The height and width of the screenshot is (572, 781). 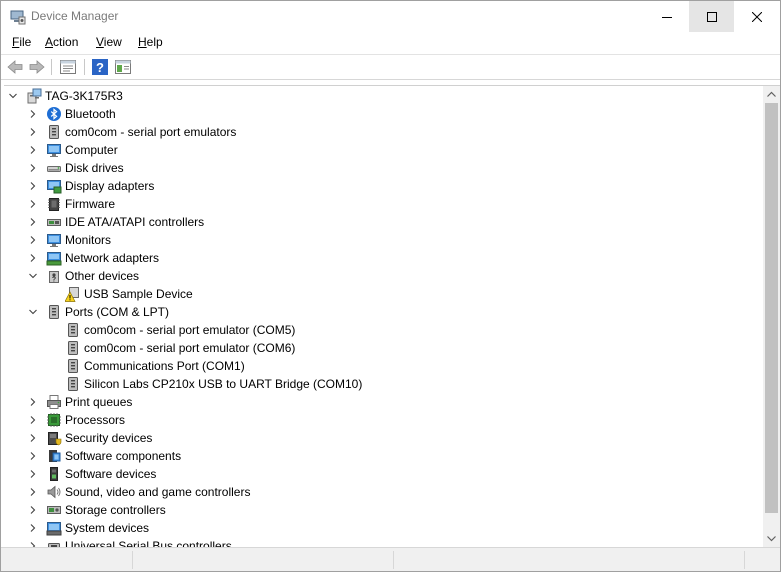 I want to click on ide-controller-icon, so click(x=54, y=222).